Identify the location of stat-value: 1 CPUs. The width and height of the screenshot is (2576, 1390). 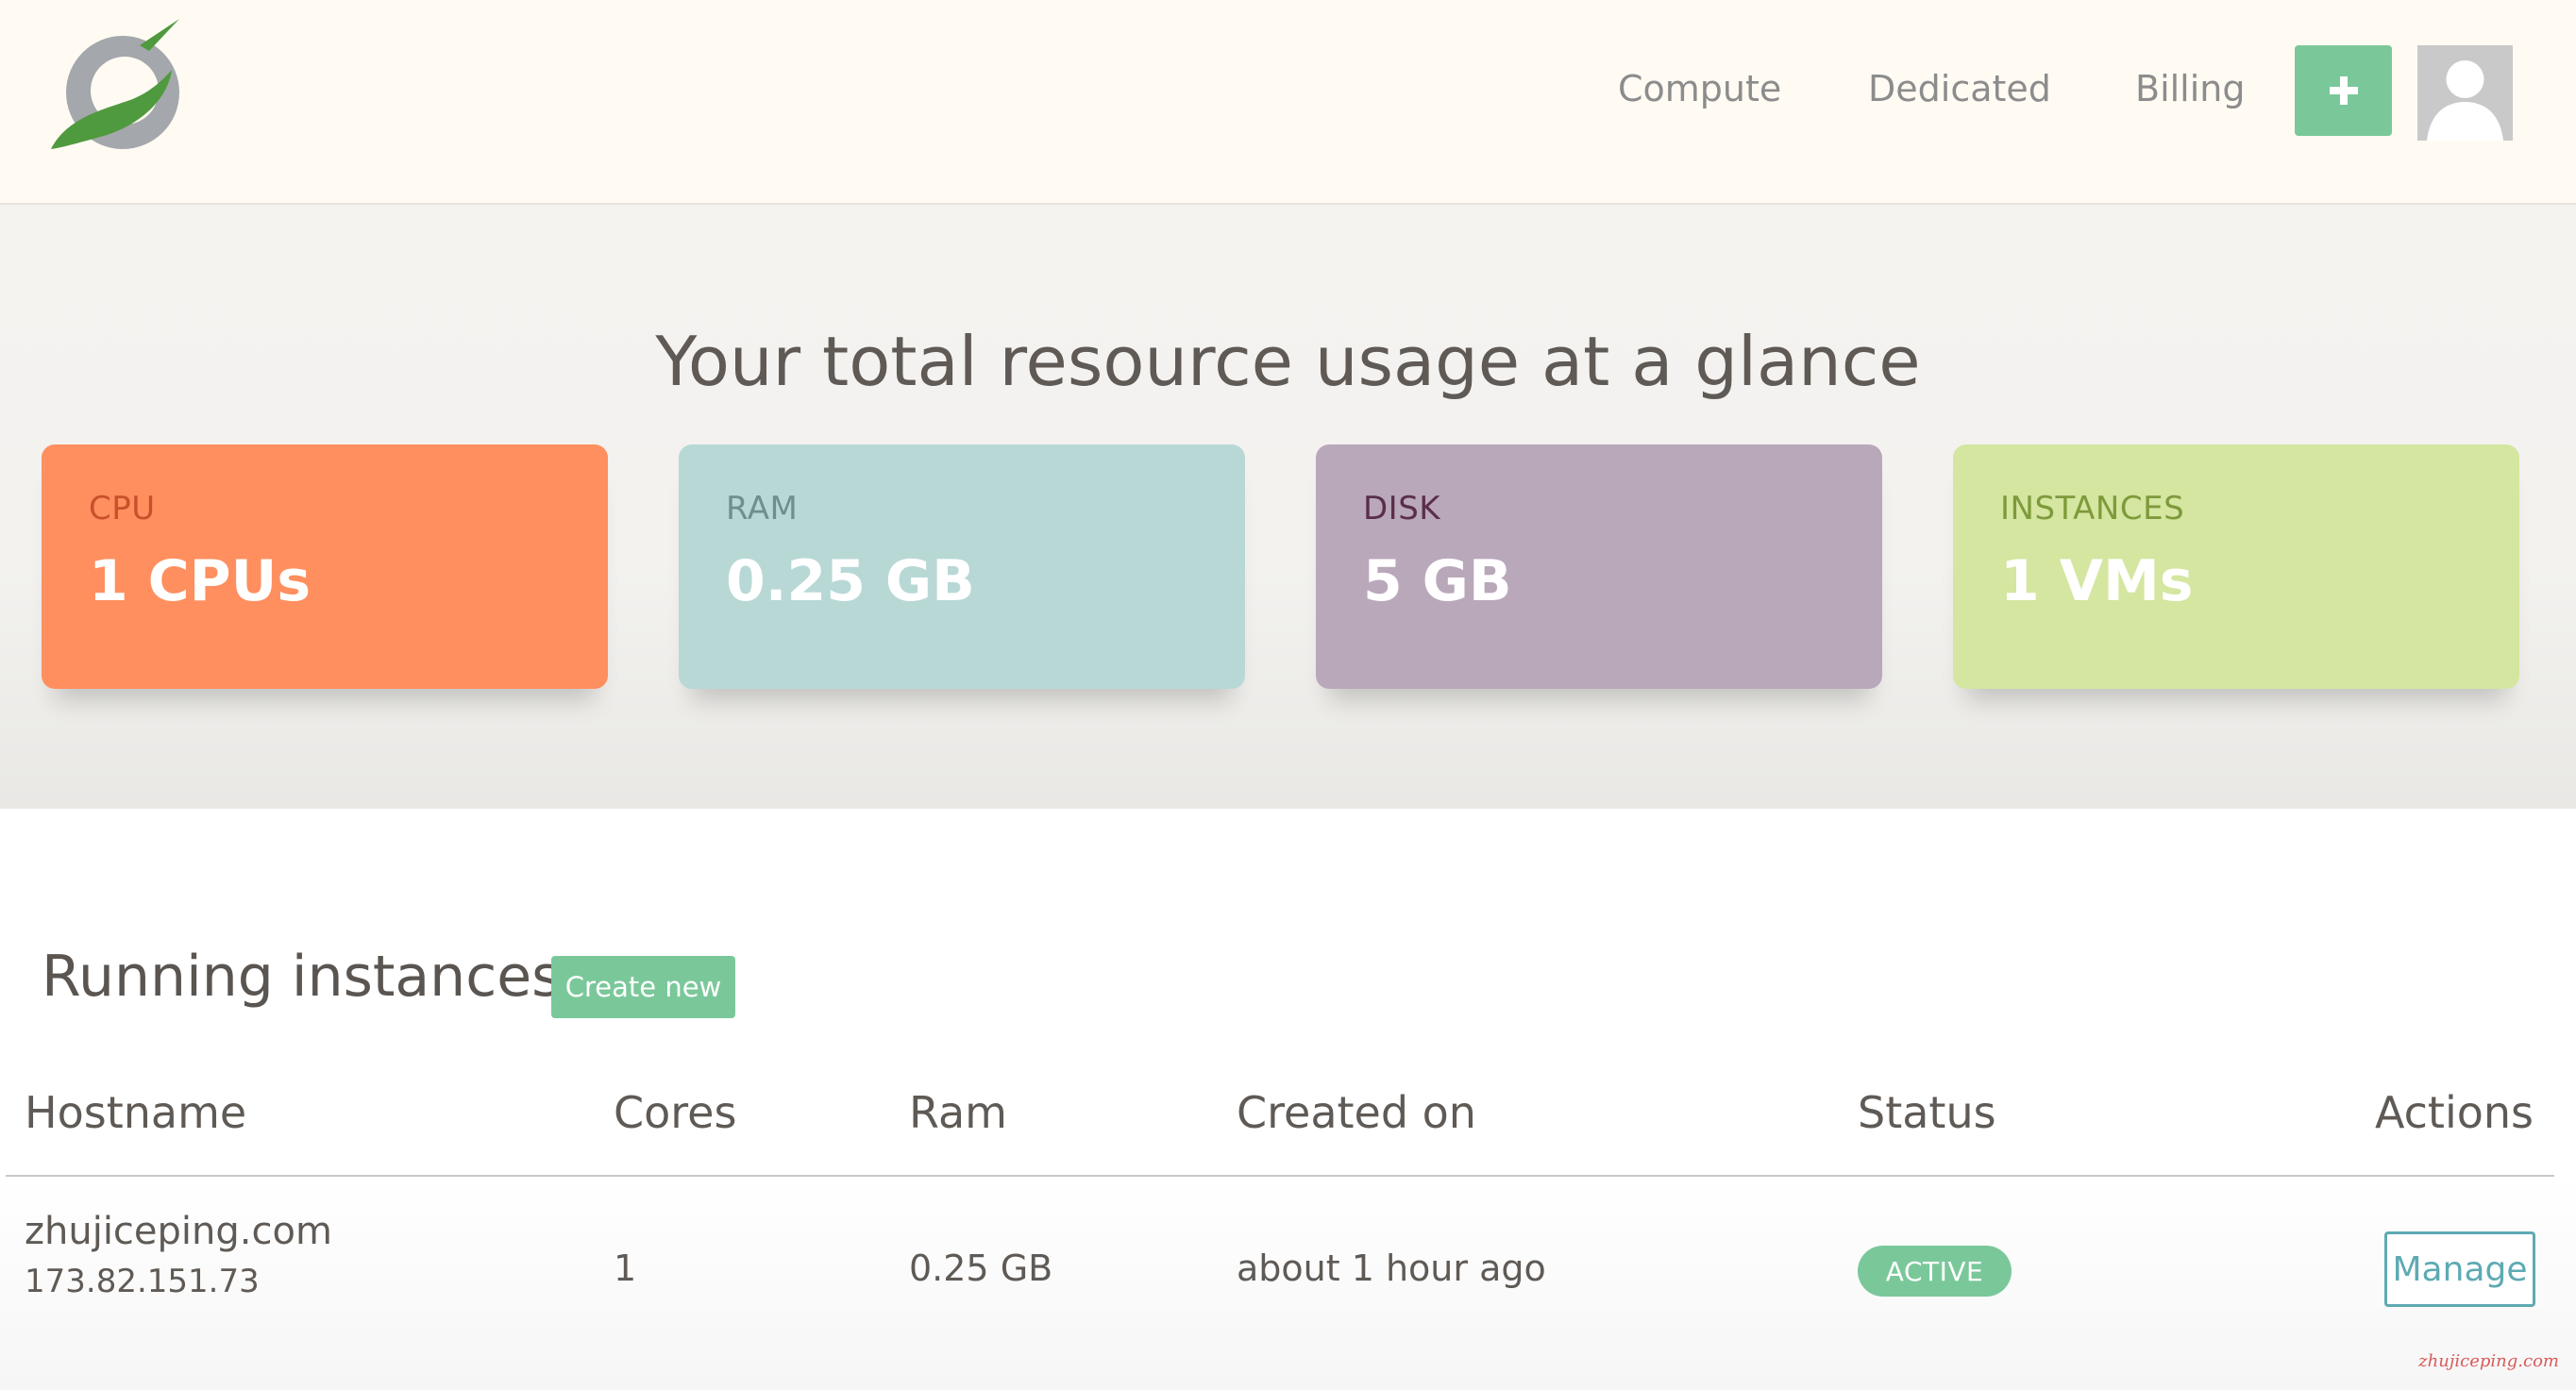
(200, 581).